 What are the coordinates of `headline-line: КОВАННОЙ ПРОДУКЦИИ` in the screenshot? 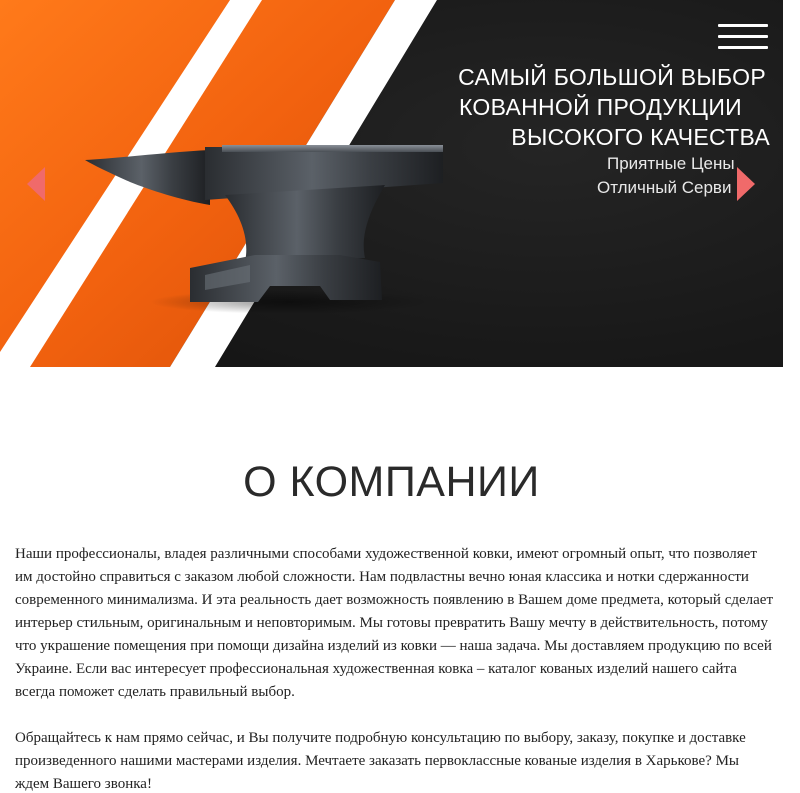 It's located at (600, 107).